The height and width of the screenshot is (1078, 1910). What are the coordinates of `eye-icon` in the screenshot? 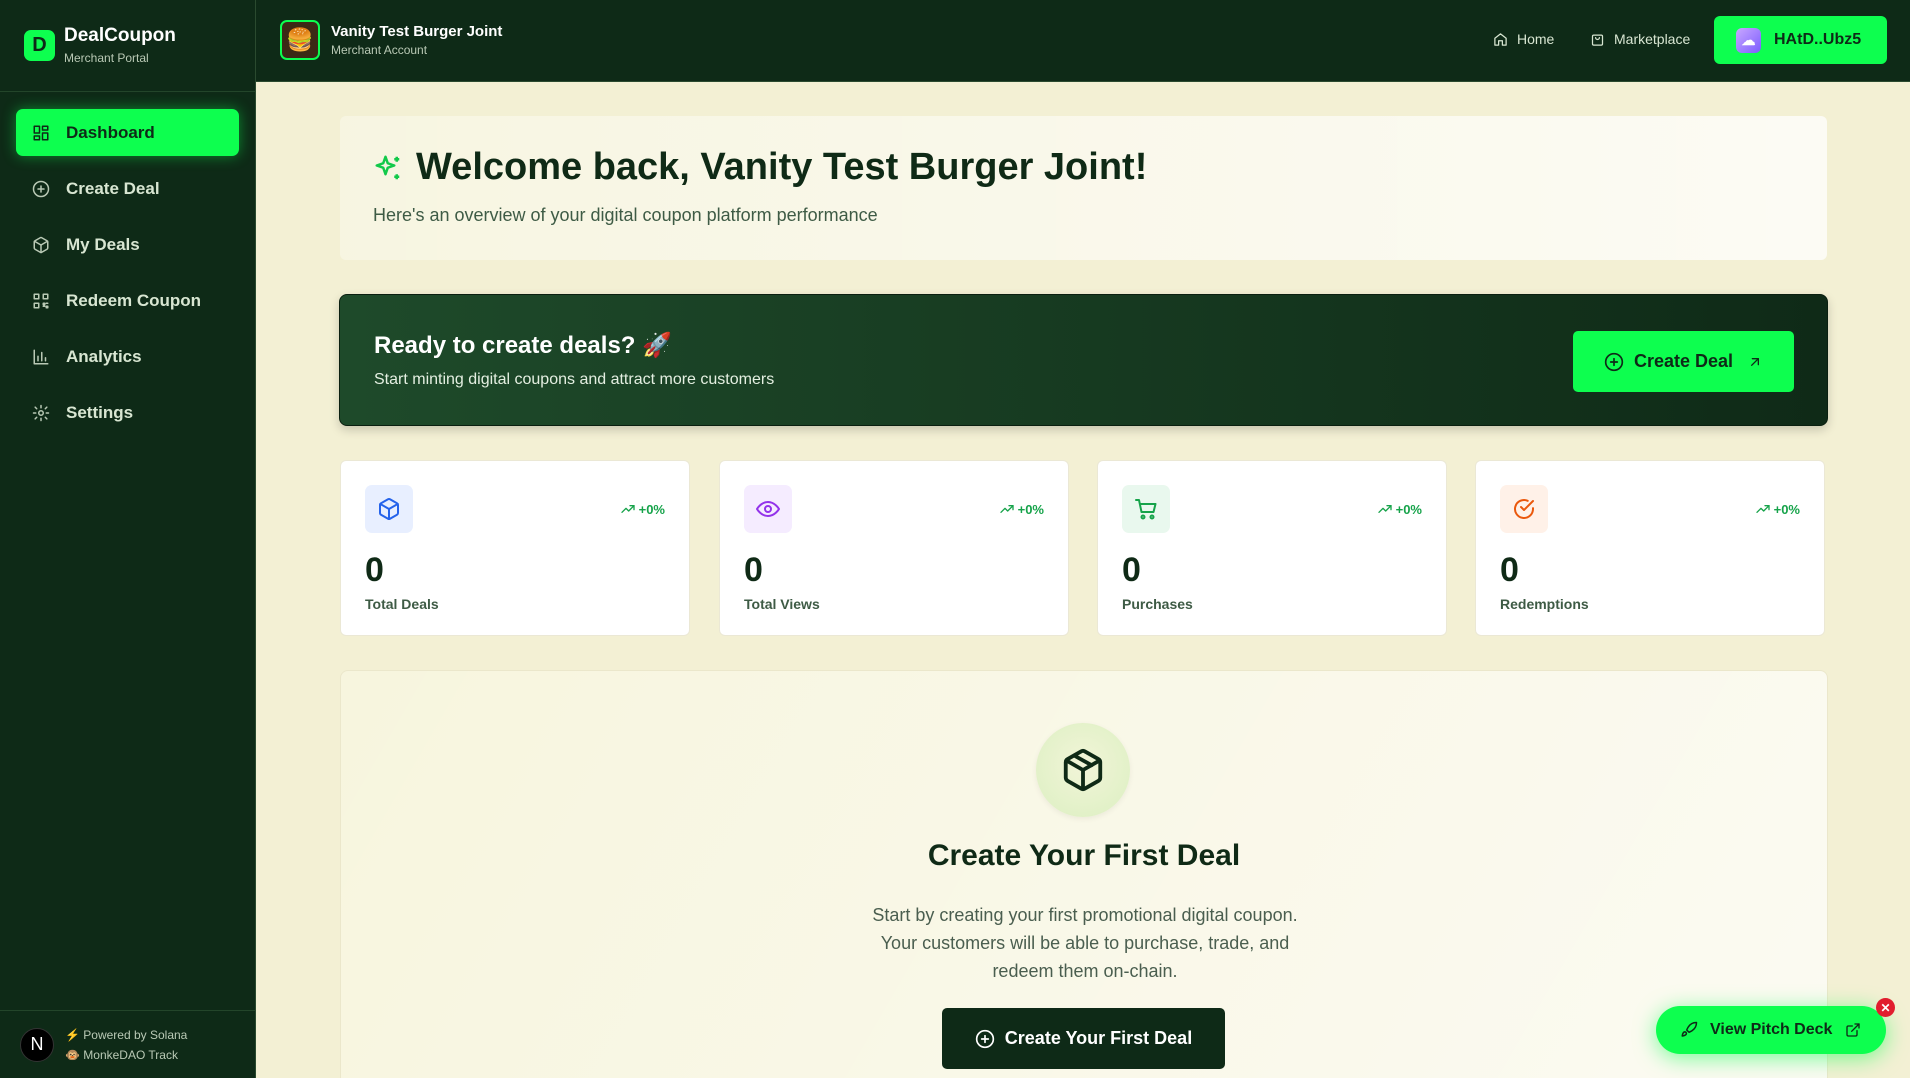 It's located at (768, 509).